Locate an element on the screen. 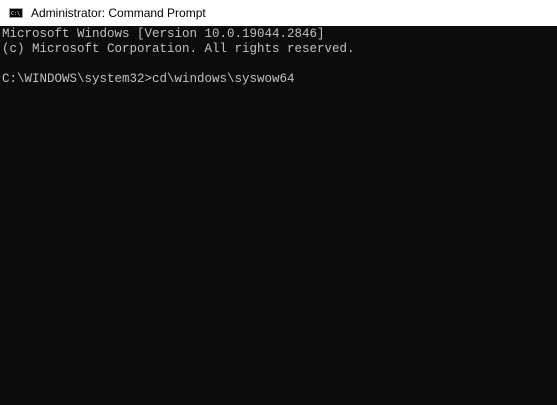  cmd-icon: C:\ is located at coordinates (16, 13).